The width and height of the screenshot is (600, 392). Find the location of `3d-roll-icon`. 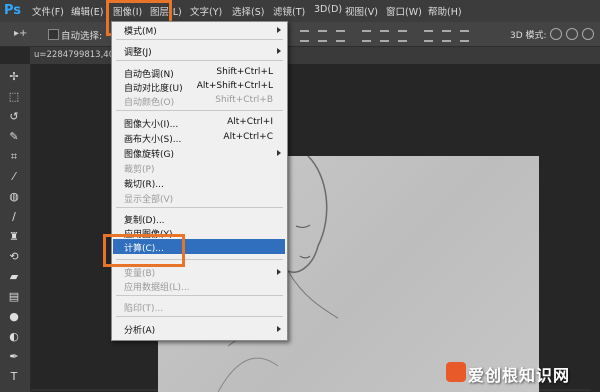

3d-roll-icon is located at coordinates (572, 34).